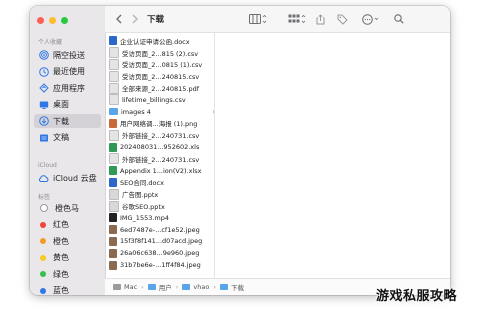 This screenshot has width=480, height=320. Describe the element at coordinates (155, 41) in the screenshot. I see `file-name: 企业认证申请公函.docx` at that location.